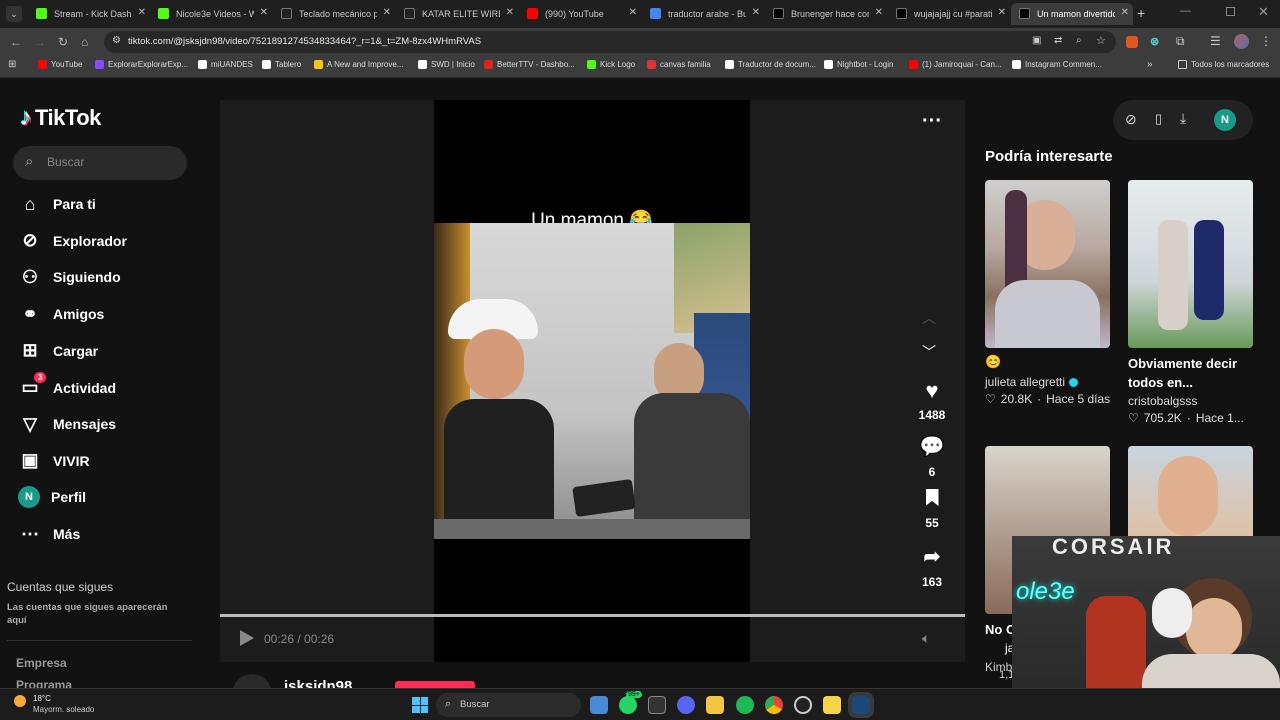 Image resolution: width=1280 pixels, height=720 pixels. What do you see at coordinates (1225, 120) in the screenshot?
I see `user-avatar: N` at bounding box center [1225, 120].